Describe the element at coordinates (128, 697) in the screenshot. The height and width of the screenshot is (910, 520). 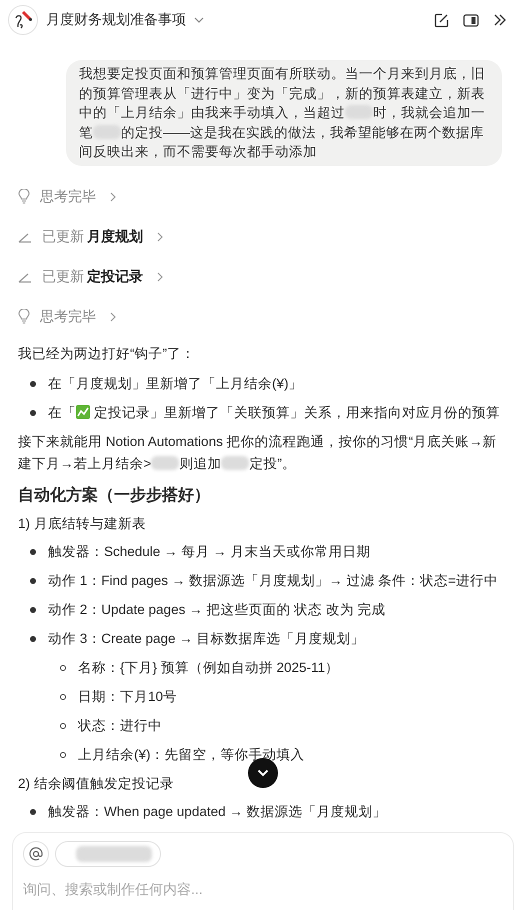
I see `list-item-text: 日期：下月10号` at that location.